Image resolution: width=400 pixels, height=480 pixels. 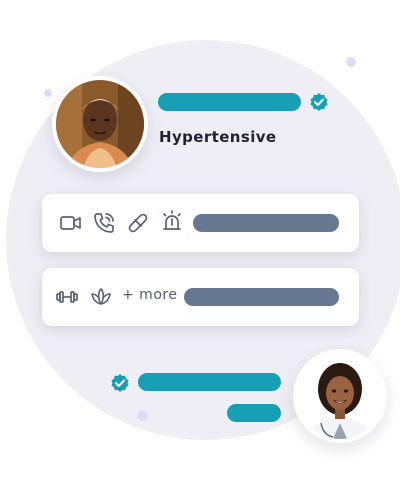 What do you see at coordinates (67, 297) in the screenshot?
I see `fitness-dumbbell-icon` at bounding box center [67, 297].